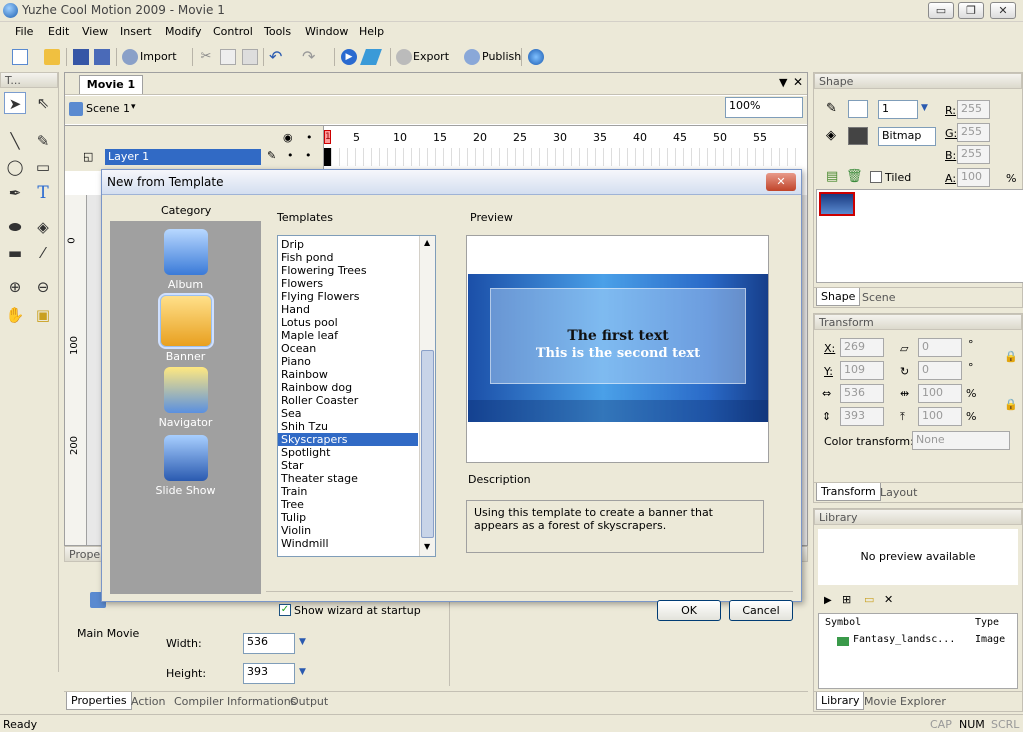 This screenshot has height=732, width=1023. Describe the element at coordinates (371, 57) in the screenshot. I see `test-movie-icon` at that location.